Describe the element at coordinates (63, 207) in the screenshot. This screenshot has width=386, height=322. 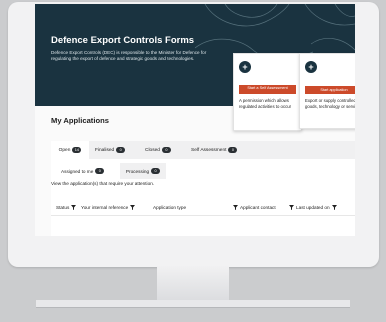
I see `column-label: Status` at that location.